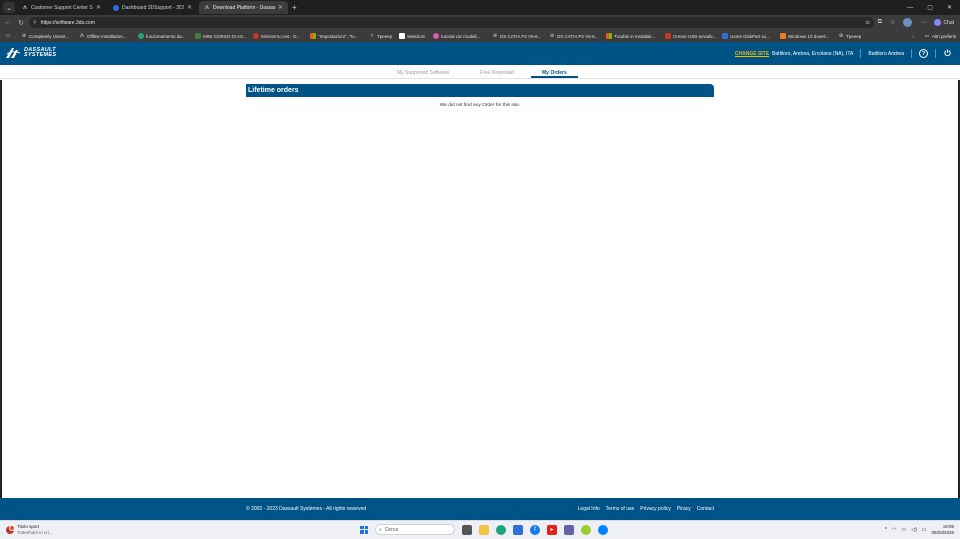 The height and width of the screenshot is (539, 960). What do you see at coordinates (919, 530) in the screenshot?
I see `system-tray: ^ ◠ ▭ ◁) ▭ 19:06 06/03/2026` at bounding box center [919, 530].